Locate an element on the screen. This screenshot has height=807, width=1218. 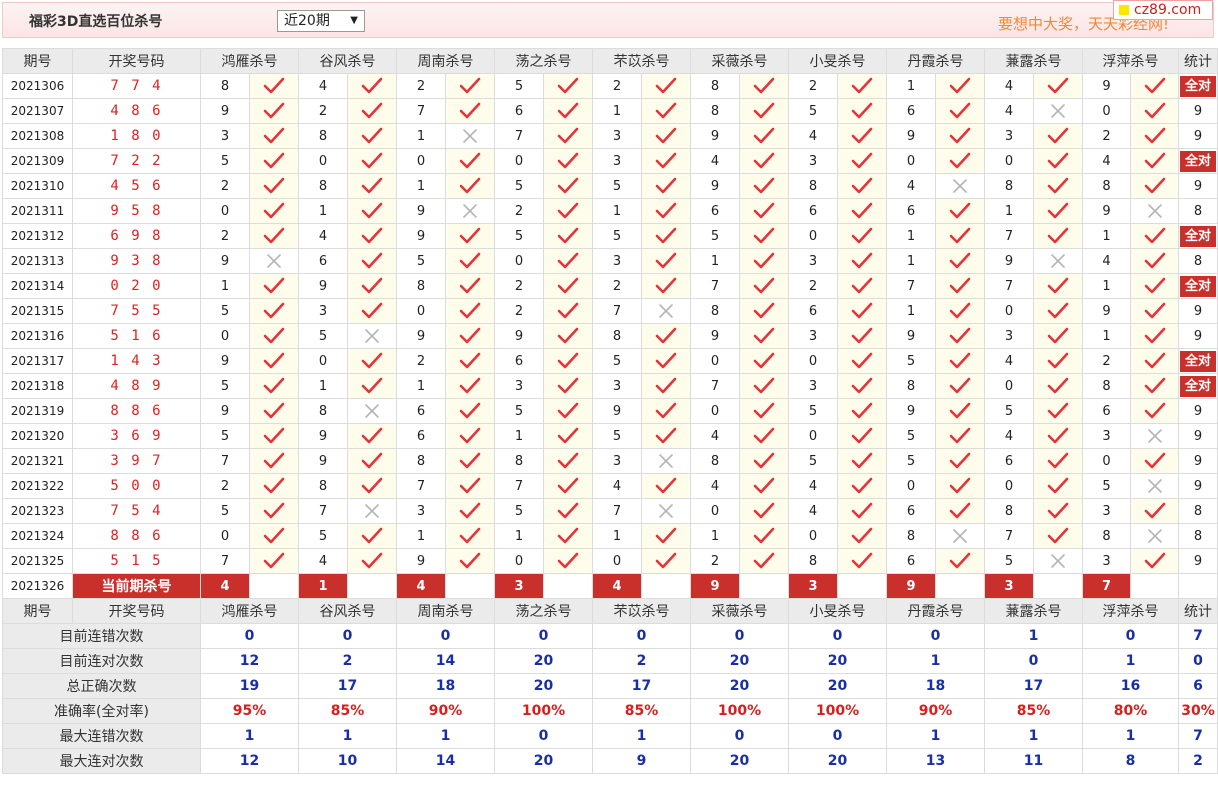
site-logo: cz89.com is located at coordinates (1163, 10).